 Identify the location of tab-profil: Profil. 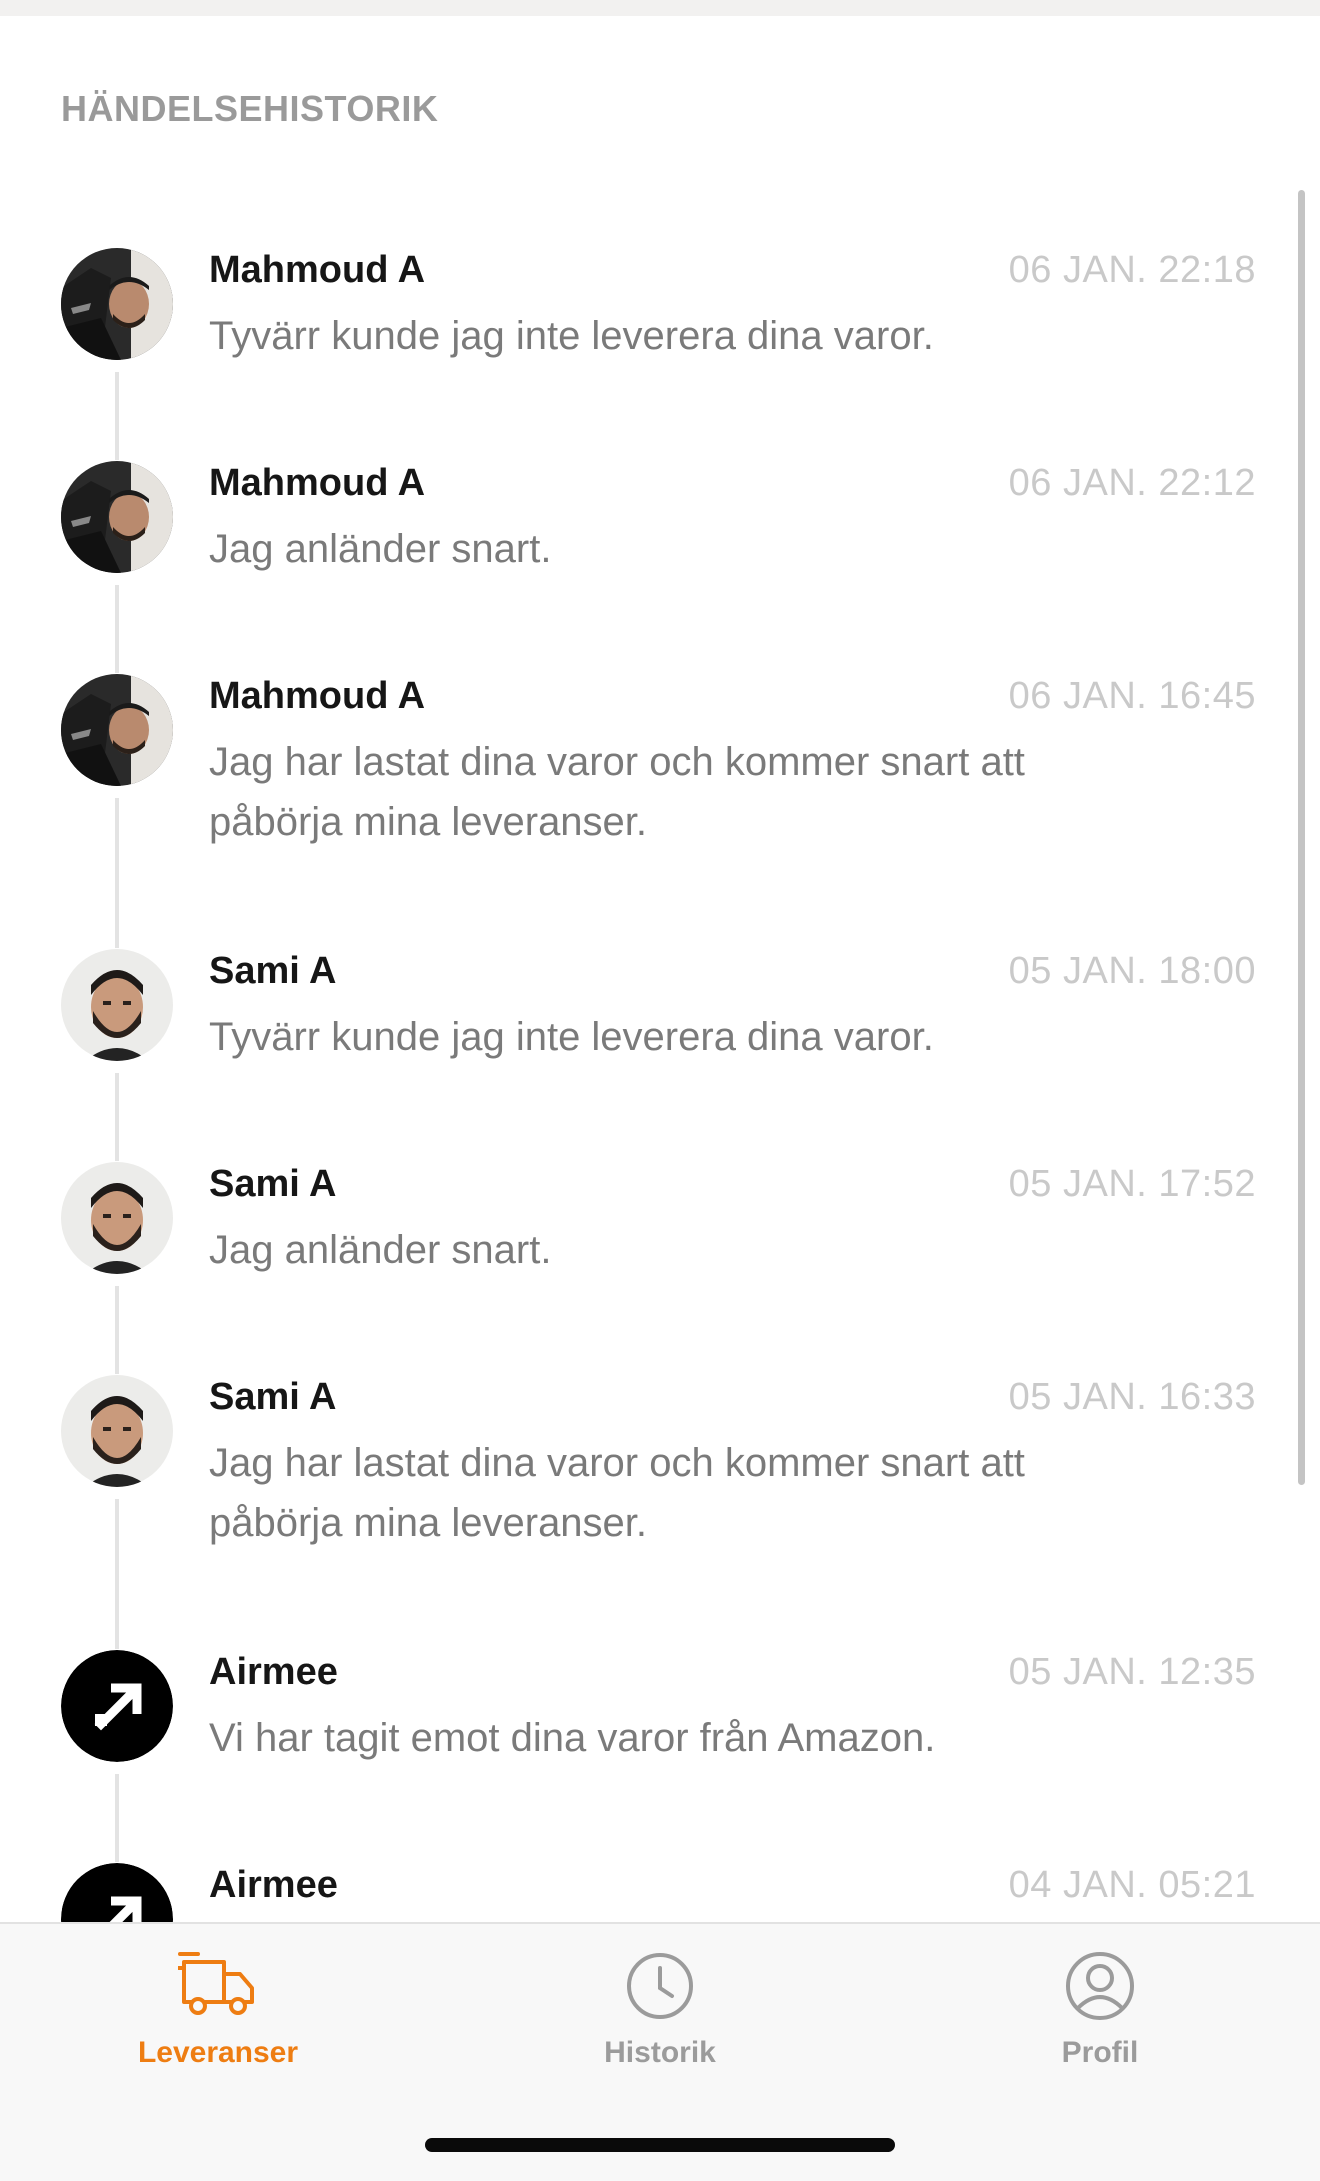
(1100, 2014).